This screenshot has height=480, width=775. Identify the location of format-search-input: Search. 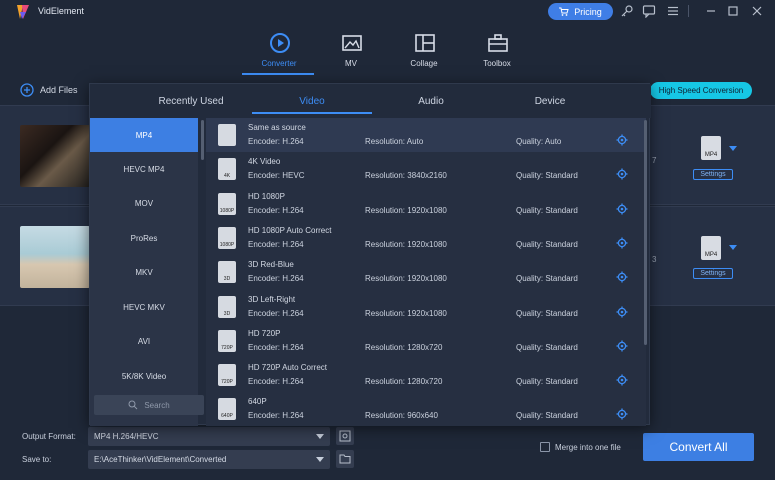
(149, 405).